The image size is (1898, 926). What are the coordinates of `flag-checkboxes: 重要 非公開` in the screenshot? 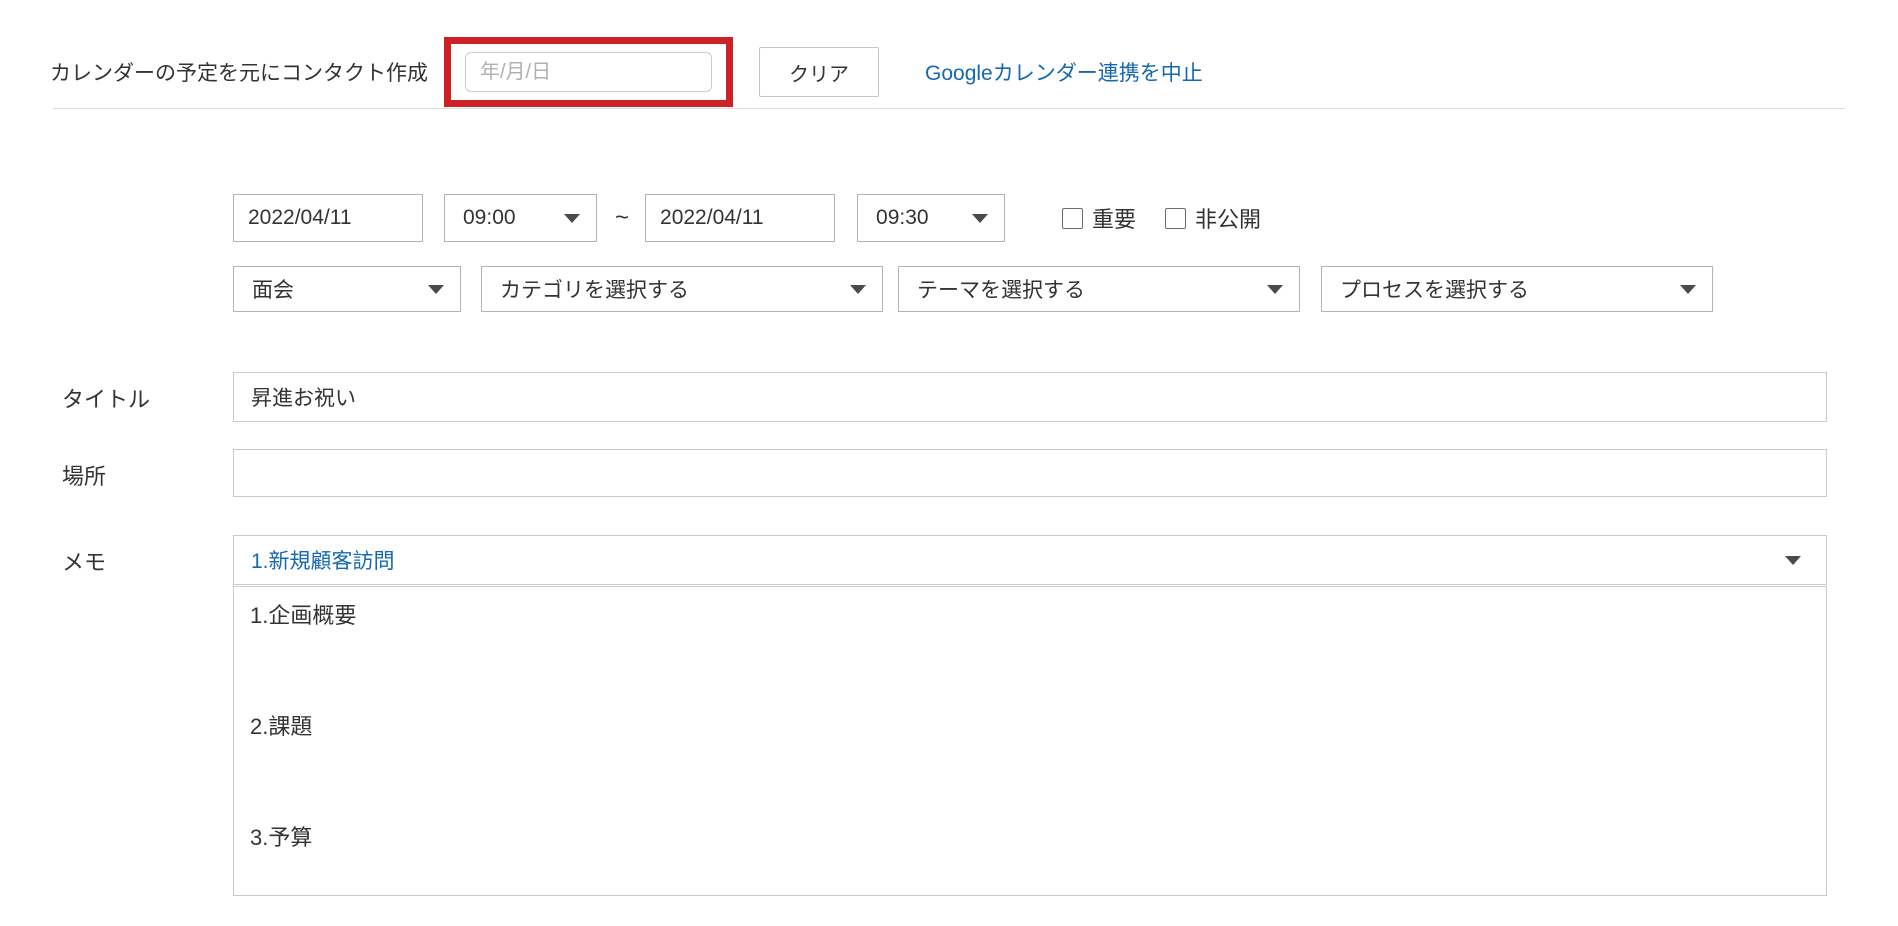 It's located at (1161, 218).